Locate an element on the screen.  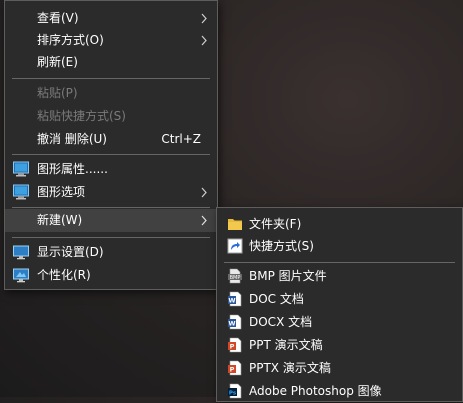
bmp-icon-text: BMP is located at coordinates (235, 278).